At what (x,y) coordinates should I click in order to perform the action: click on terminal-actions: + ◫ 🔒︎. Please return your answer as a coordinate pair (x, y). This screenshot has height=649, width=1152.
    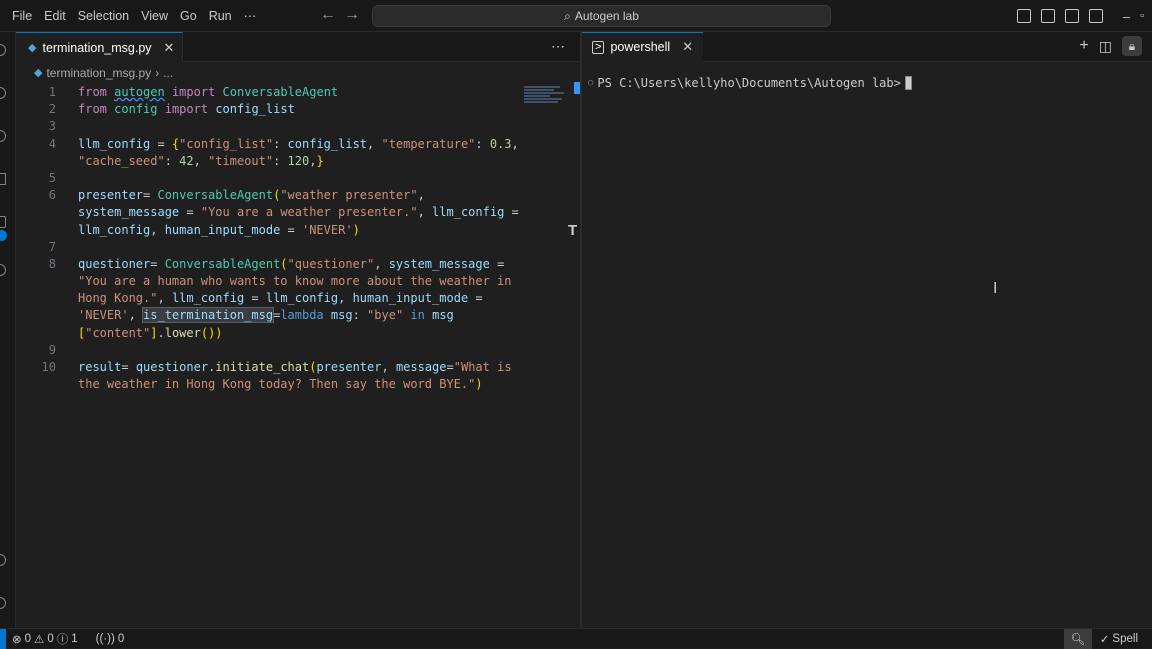
    Looking at the image, I should click on (1110, 46).